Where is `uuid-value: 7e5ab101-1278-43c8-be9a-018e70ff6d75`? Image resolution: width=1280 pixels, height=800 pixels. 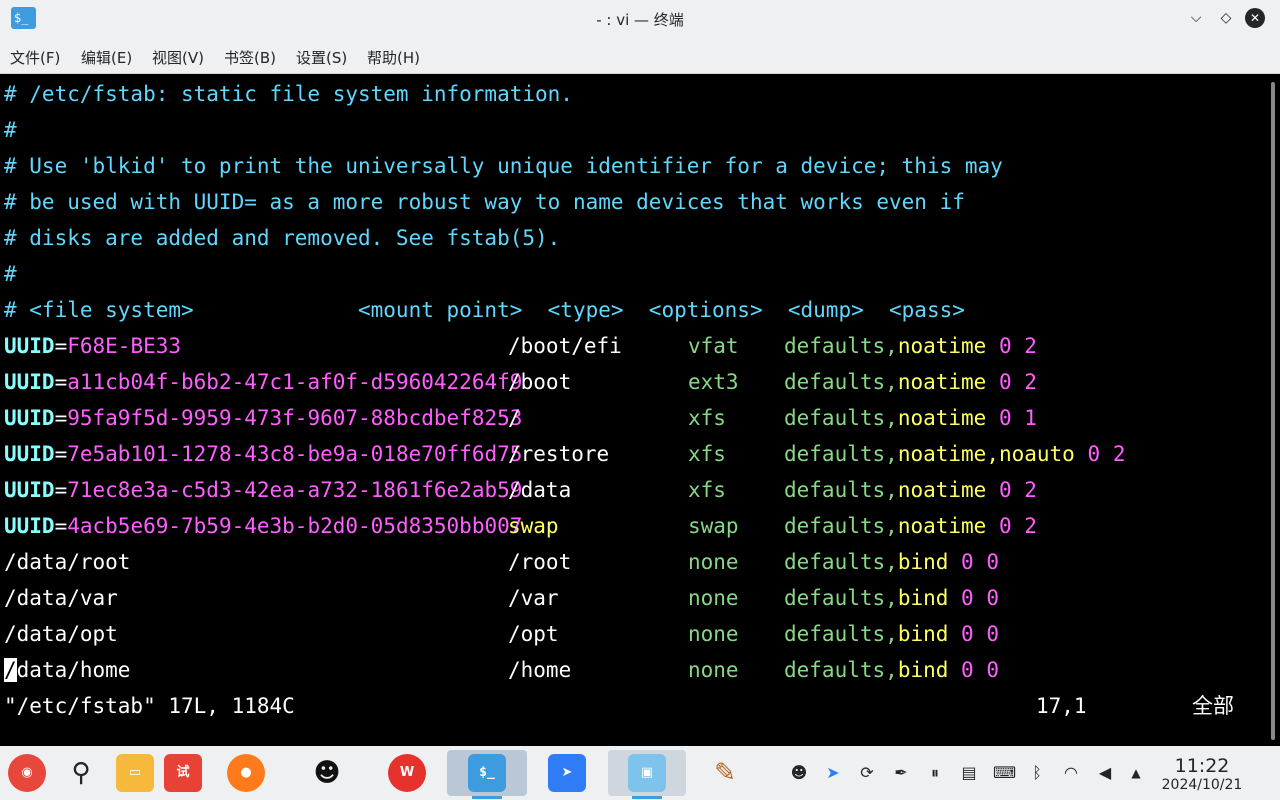 uuid-value: 7e5ab101-1278-43c8-be9a-018e70ff6d75 is located at coordinates (295, 454).